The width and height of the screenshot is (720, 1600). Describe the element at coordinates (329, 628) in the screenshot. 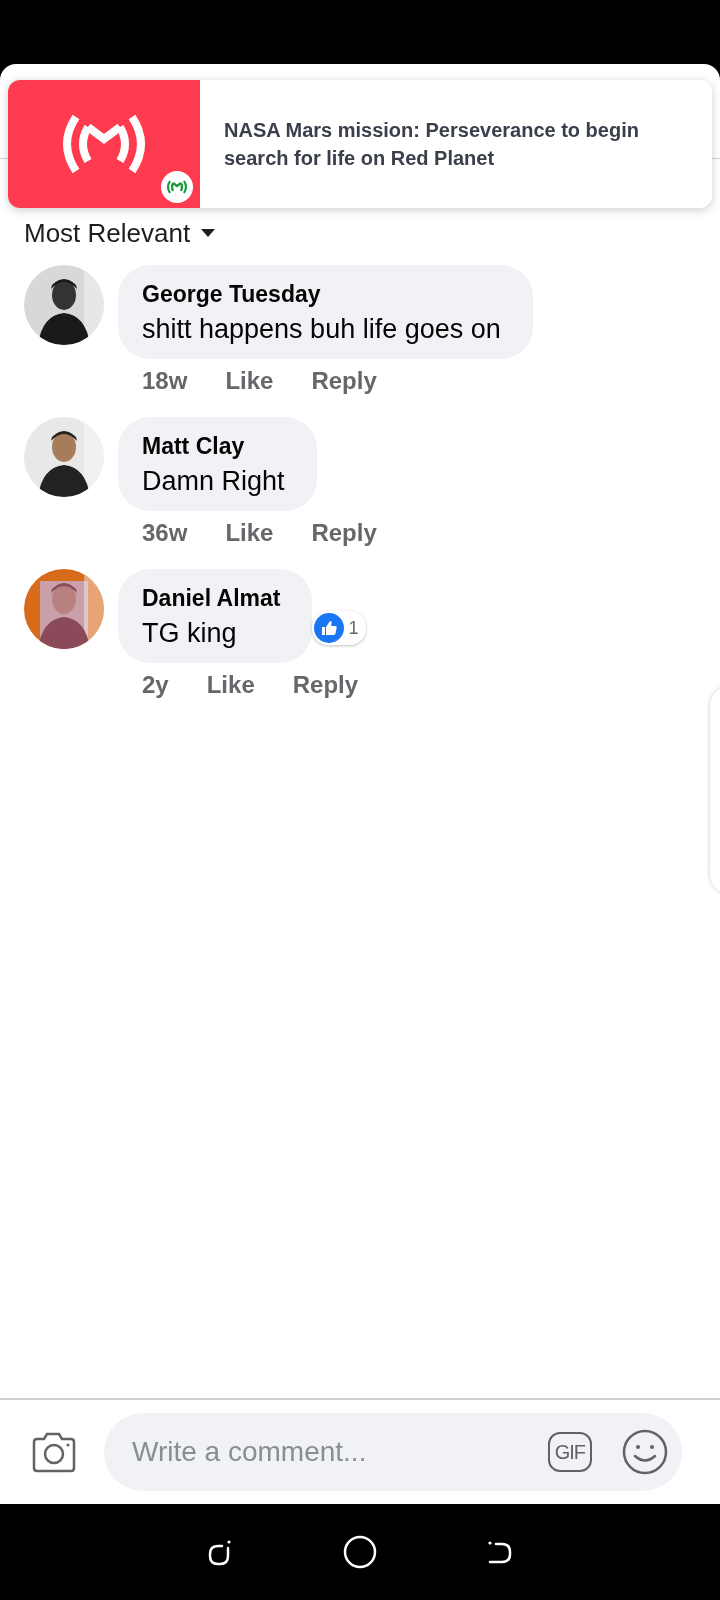

I see `thumbs-up-icon` at that location.